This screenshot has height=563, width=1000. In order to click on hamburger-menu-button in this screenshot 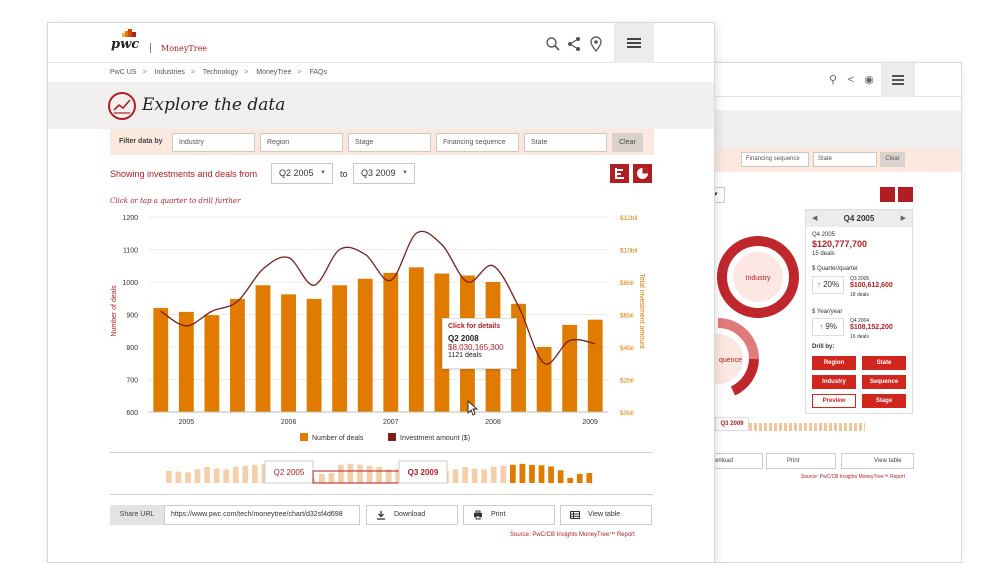, I will do `click(634, 43)`.